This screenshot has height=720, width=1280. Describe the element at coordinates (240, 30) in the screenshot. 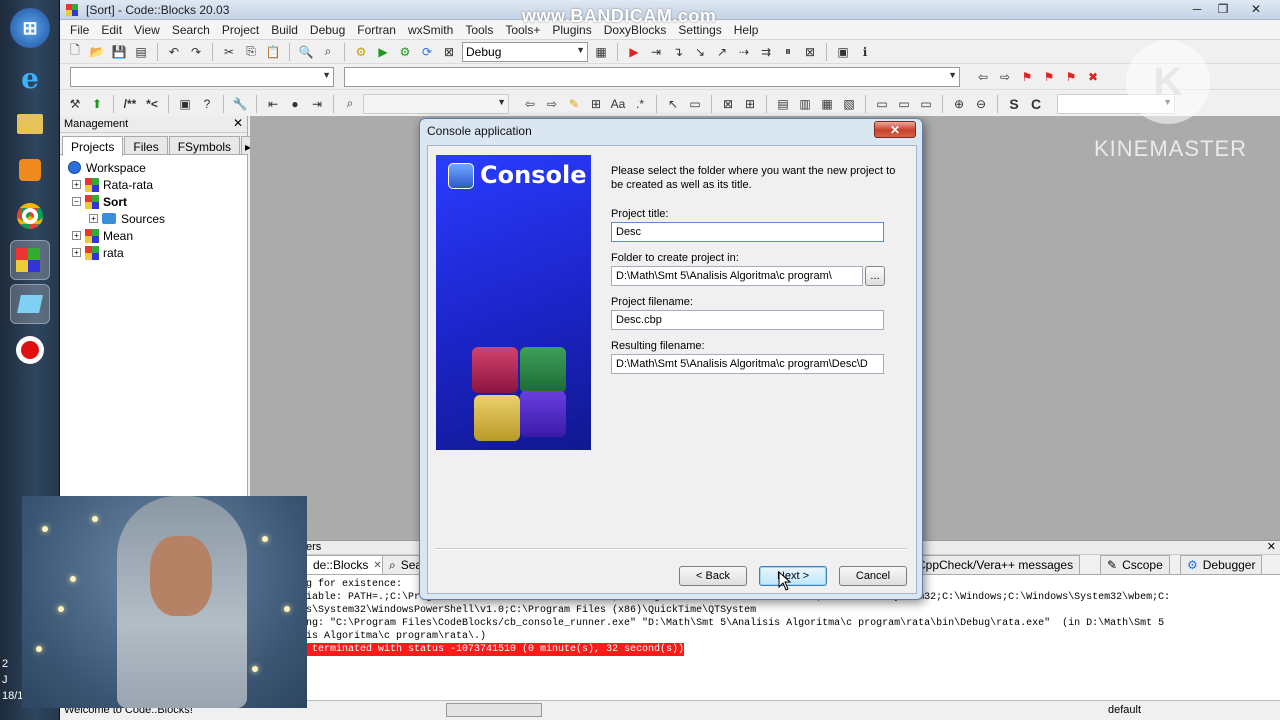

I see `menu-project: Project` at that location.